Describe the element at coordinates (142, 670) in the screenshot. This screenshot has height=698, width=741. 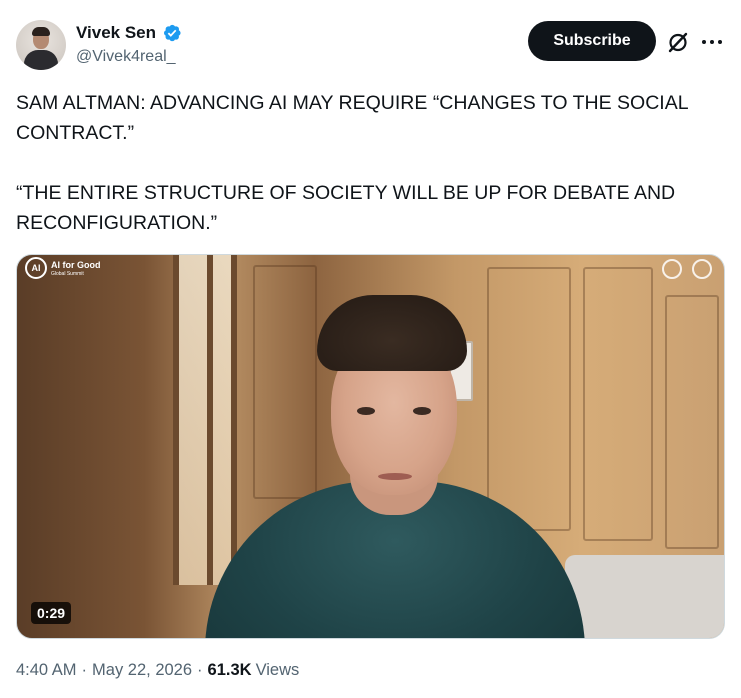
I see `post-date: May 22, 2026` at that location.